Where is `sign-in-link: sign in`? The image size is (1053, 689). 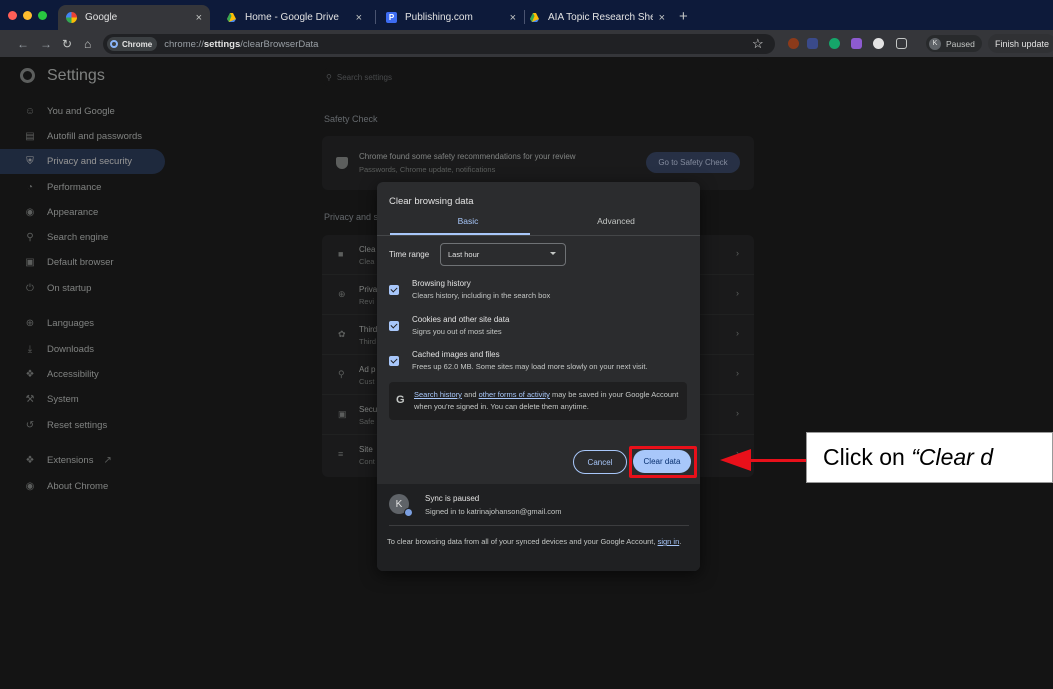 sign-in-link: sign in is located at coordinates (669, 541).